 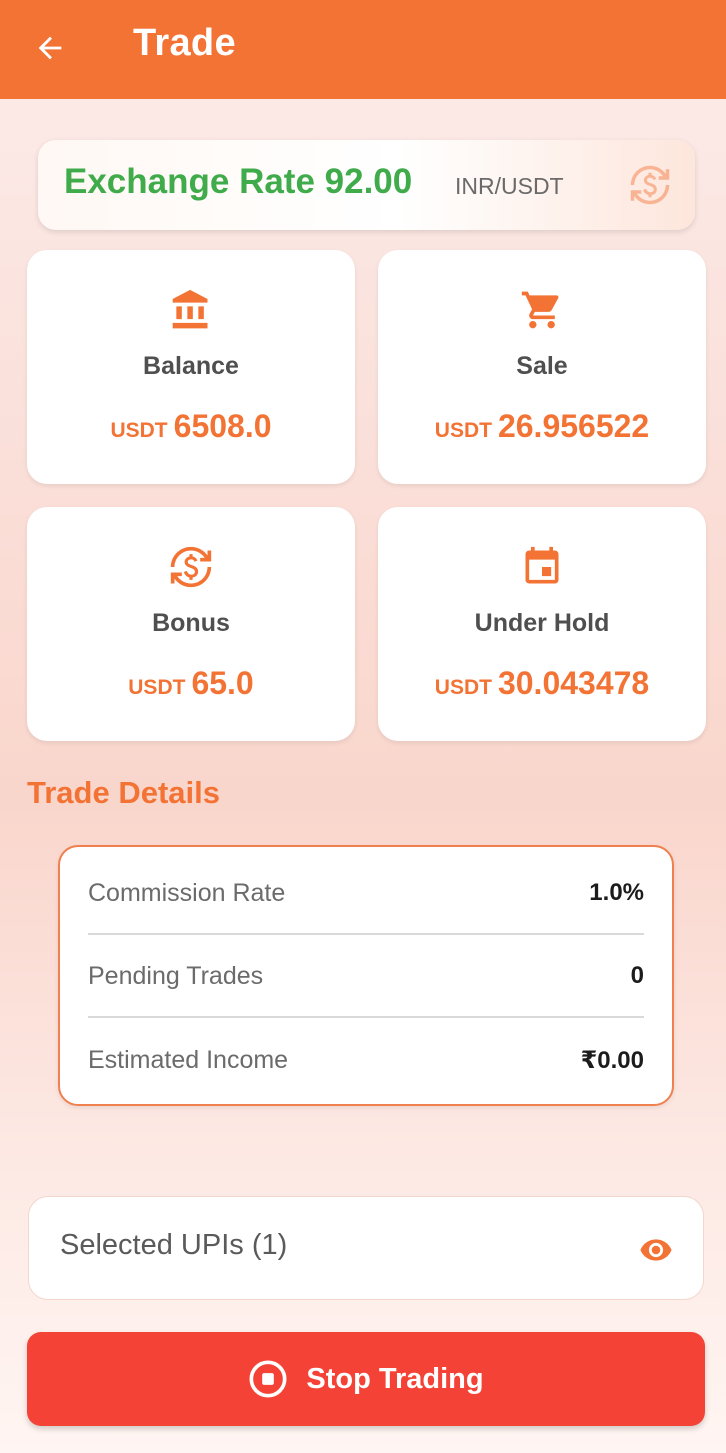 What do you see at coordinates (366, 894) in the screenshot?
I see `detail-row-commission: Commission Rate 1.0%` at bounding box center [366, 894].